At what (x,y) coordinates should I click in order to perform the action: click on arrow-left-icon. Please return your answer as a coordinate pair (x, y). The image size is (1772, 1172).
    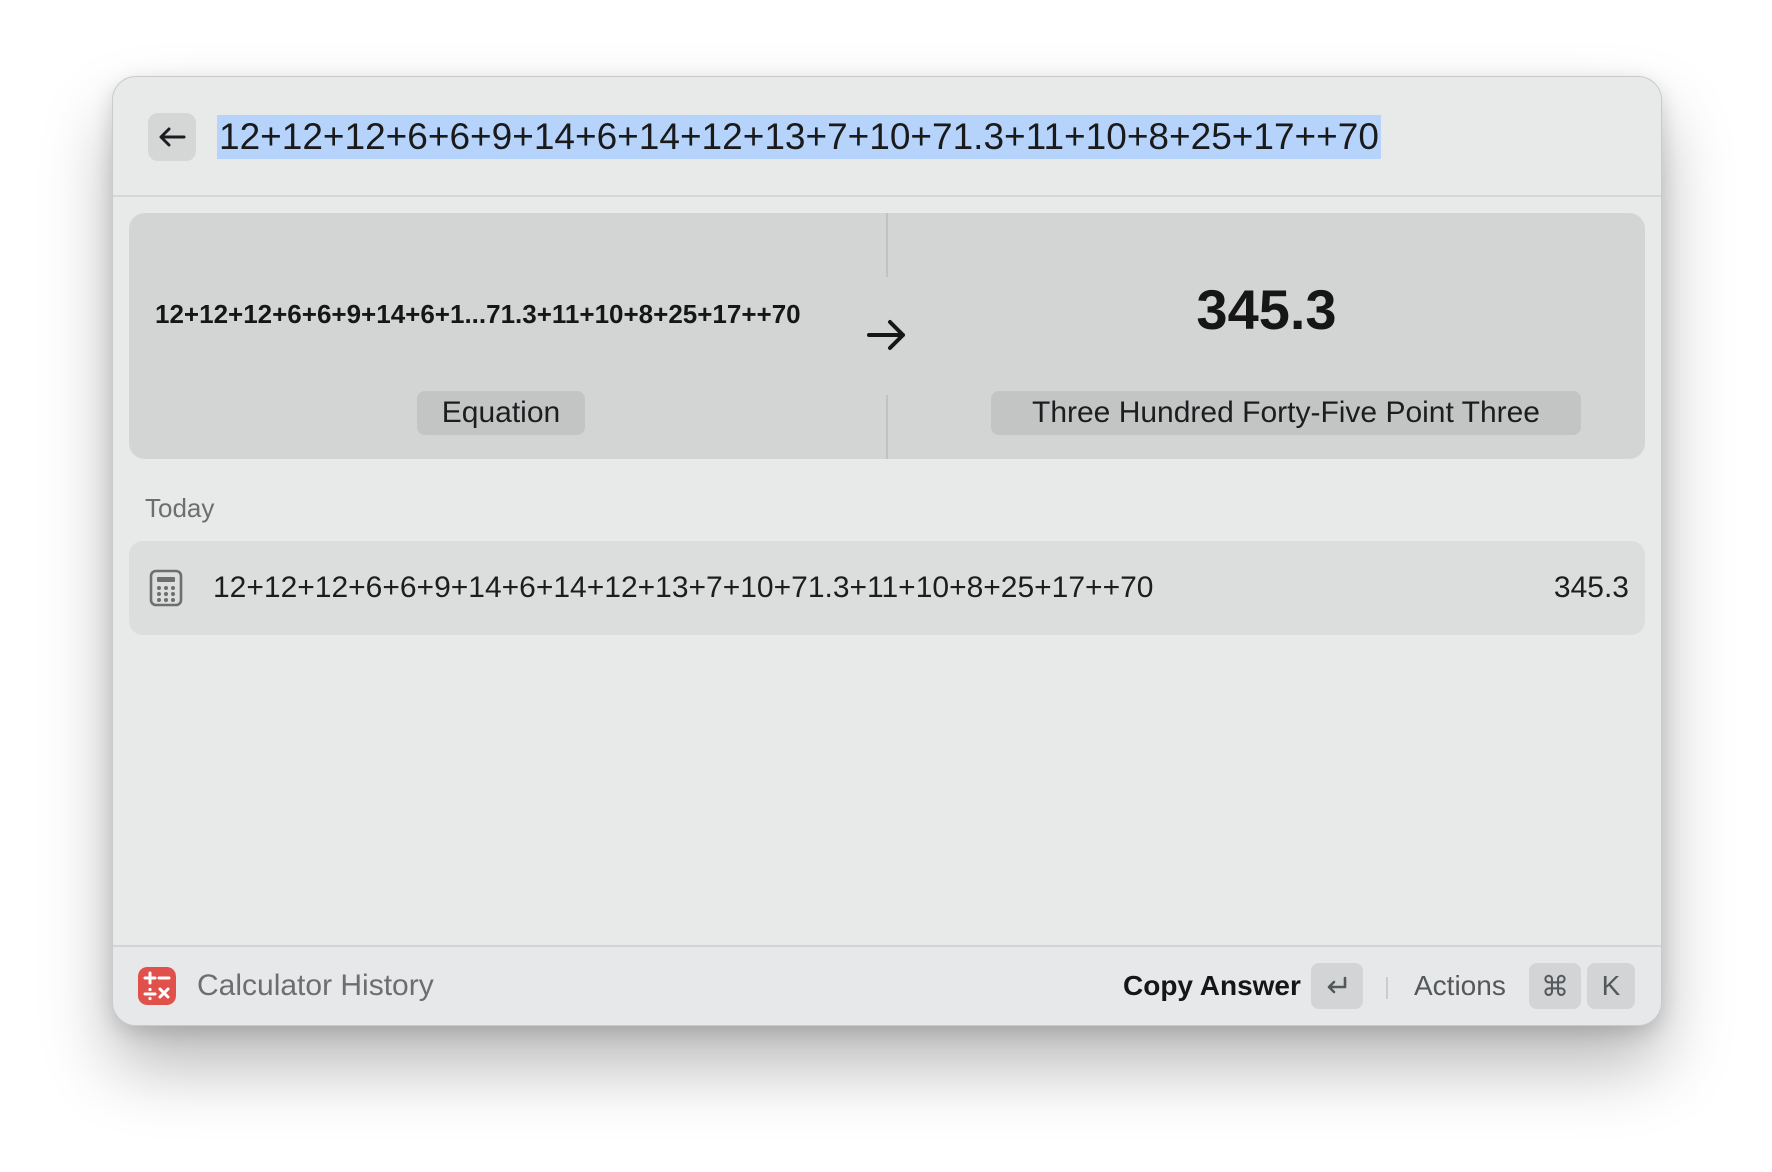
    Looking at the image, I should click on (172, 137).